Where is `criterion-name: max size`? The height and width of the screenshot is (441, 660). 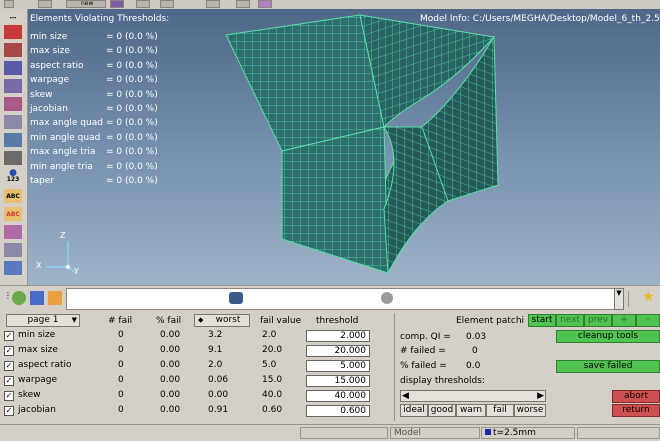 criterion-name: max size is located at coordinates (38, 350).